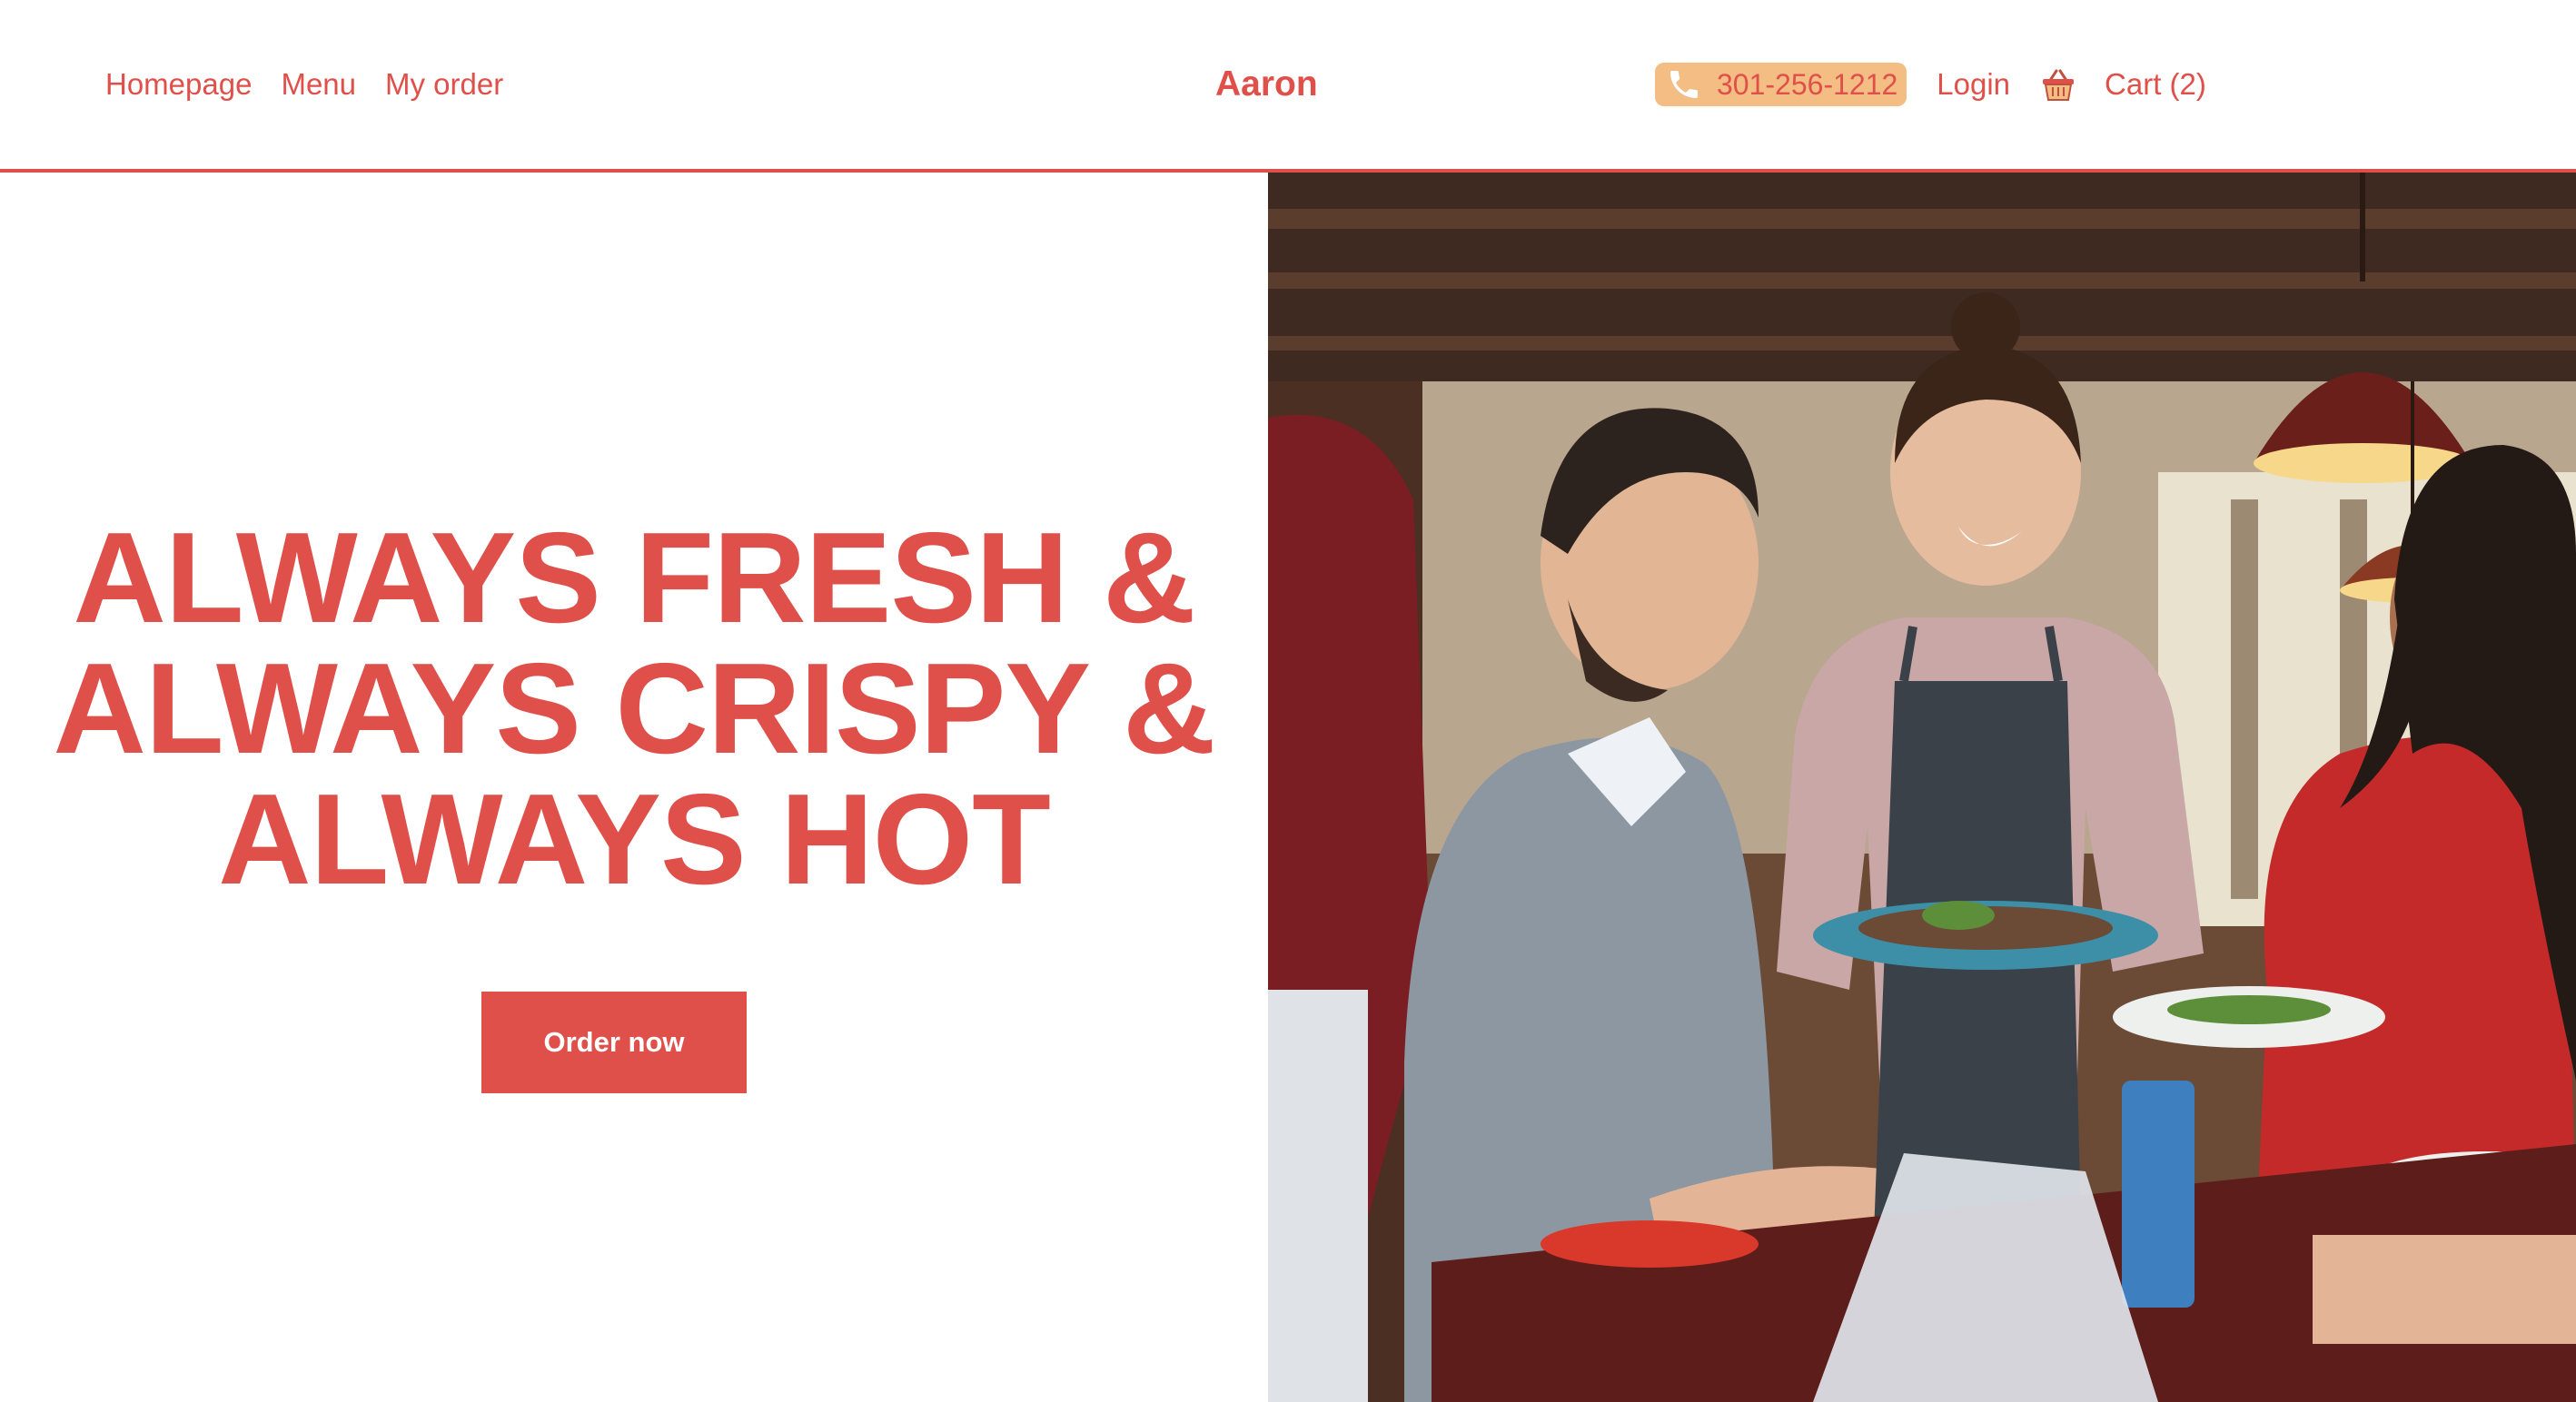 The image size is (2576, 1402). Describe the element at coordinates (318, 84) in the screenshot. I see `nav-menu-link: Menu` at that location.